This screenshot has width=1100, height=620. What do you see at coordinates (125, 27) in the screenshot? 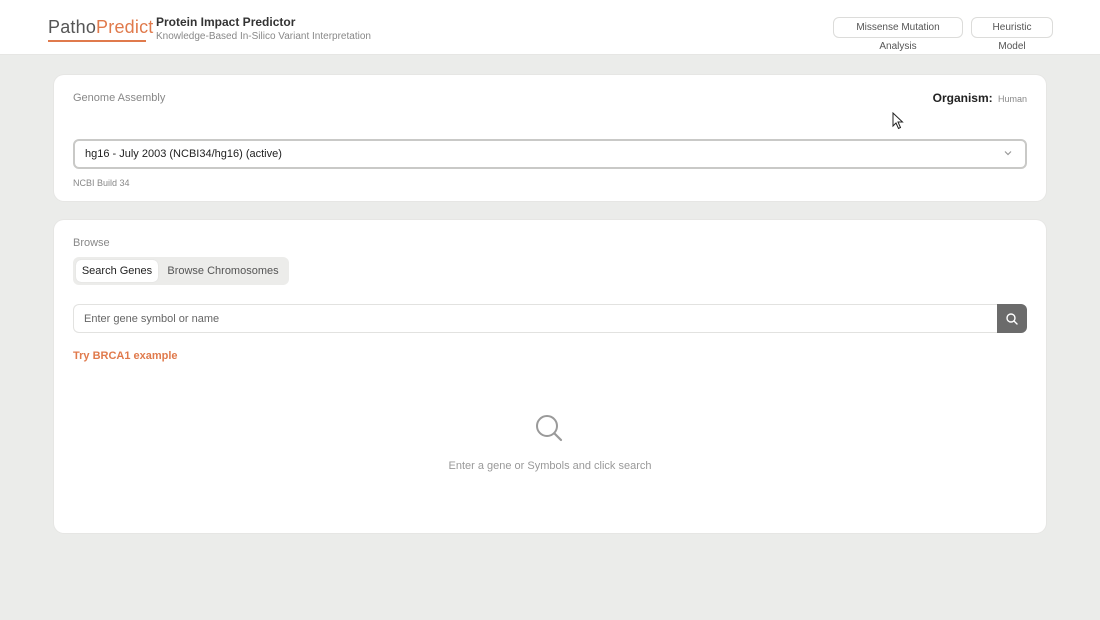
I see `logo-part-2: Predict` at bounding box center [125, 27].